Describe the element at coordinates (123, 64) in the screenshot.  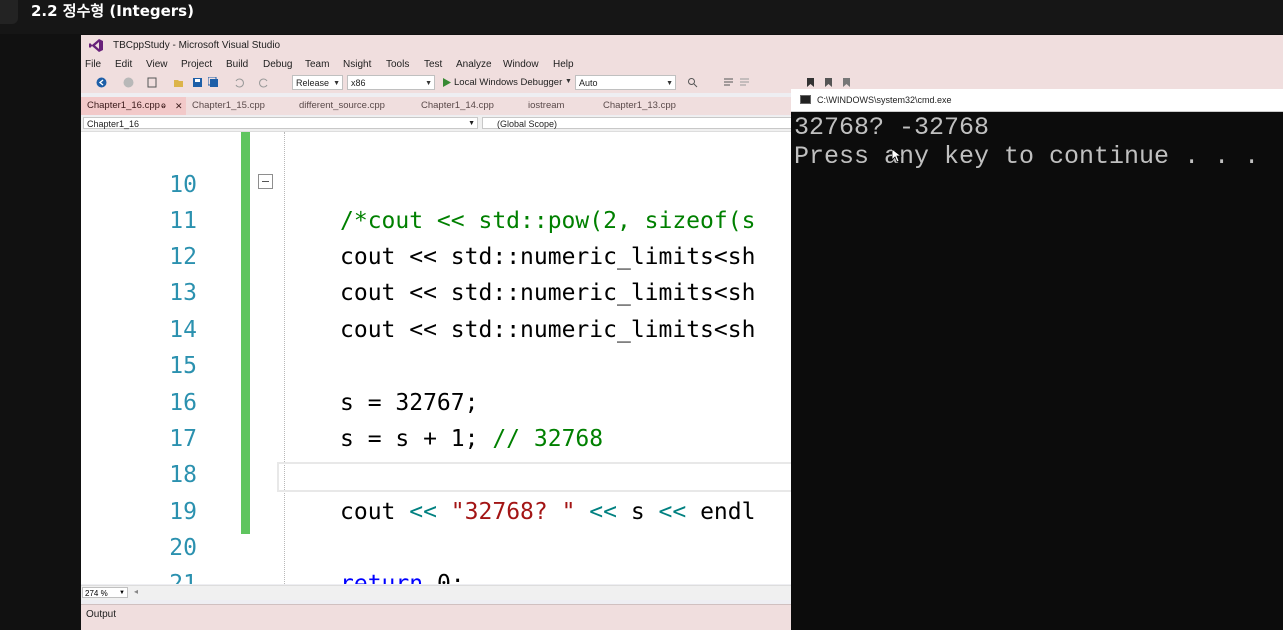
I see `menu-edit: Edit` at that location.